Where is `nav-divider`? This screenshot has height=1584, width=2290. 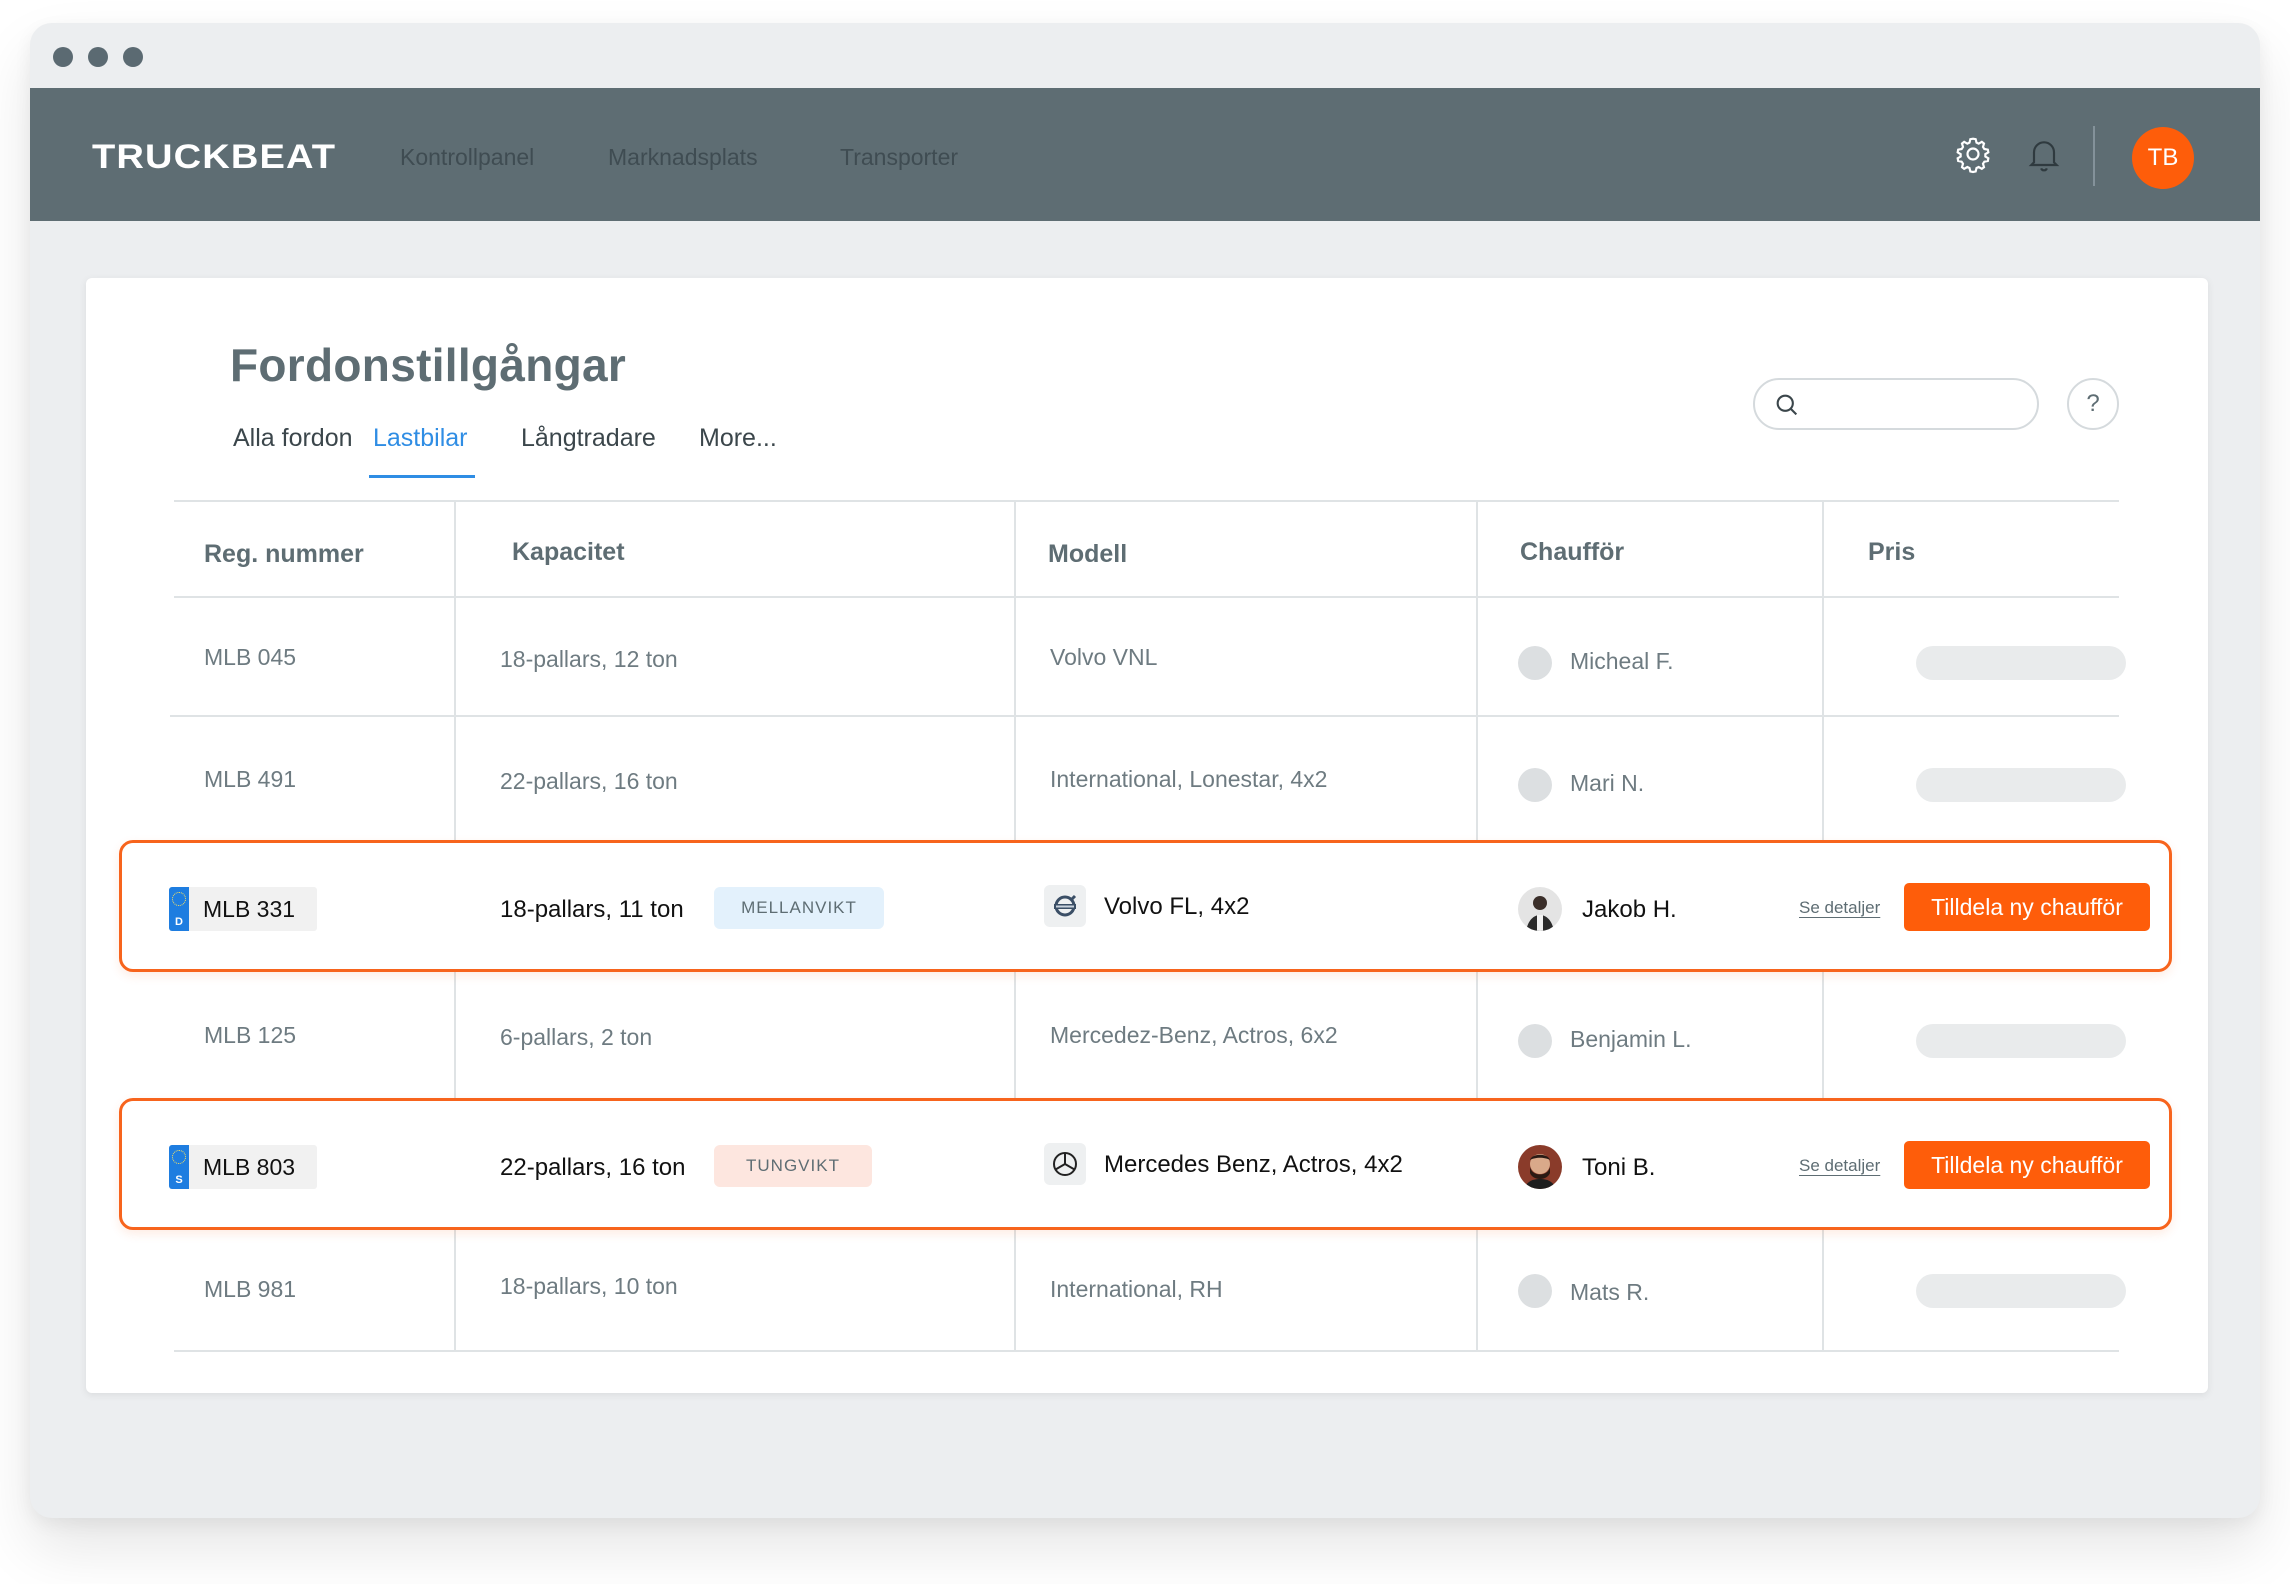
nav-divider is located at coordinates (2094, 156).